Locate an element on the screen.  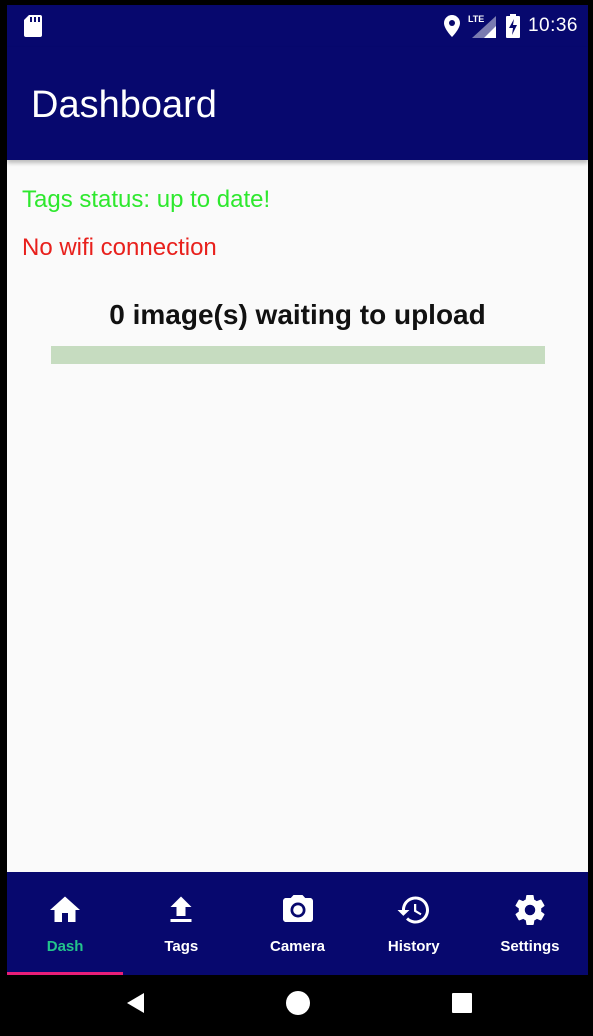
back-icon is located at coordinates (136, 1003).